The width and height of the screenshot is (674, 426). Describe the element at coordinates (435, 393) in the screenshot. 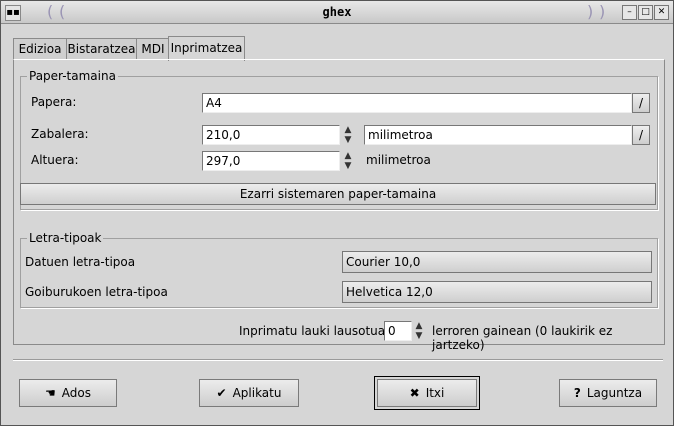

I see `close-label: Itxi` at that location.